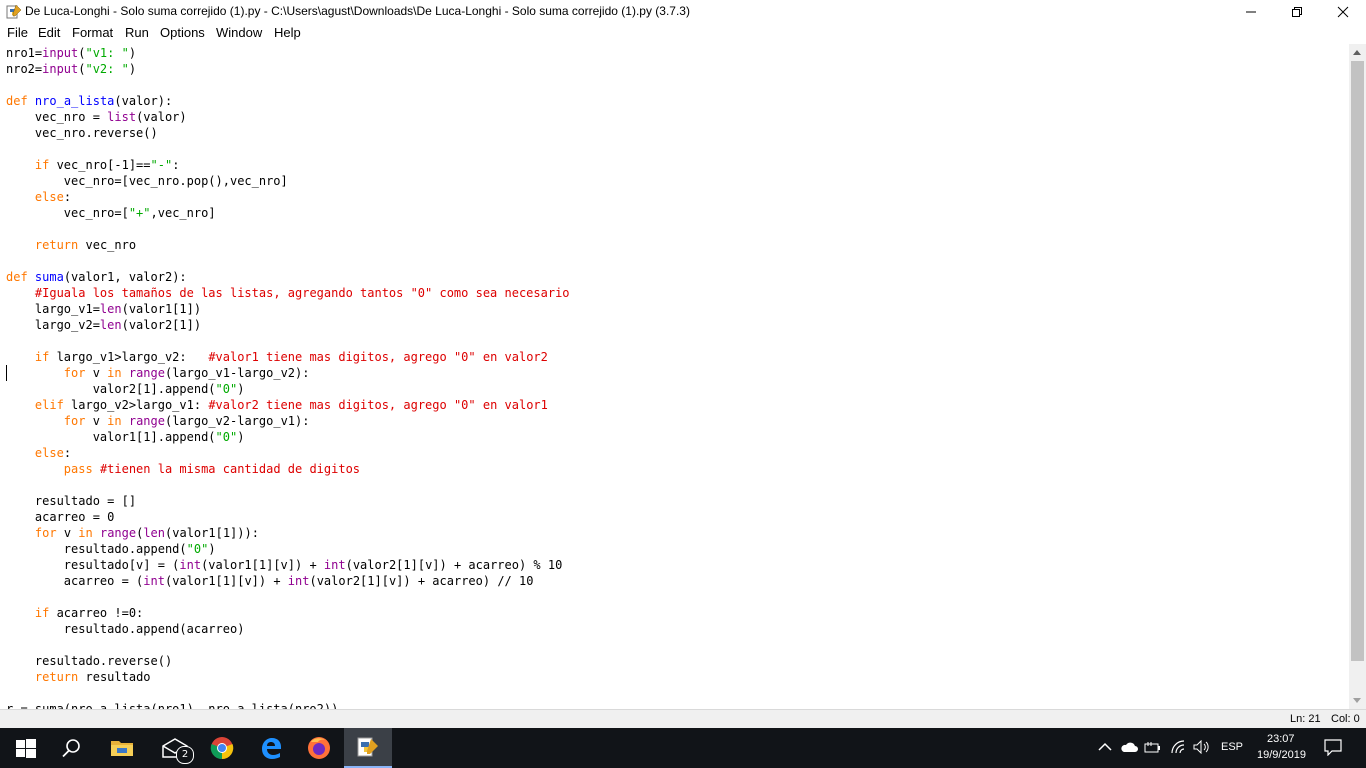  I want to click on code-line: acarreo = 0, so click(288, 517).